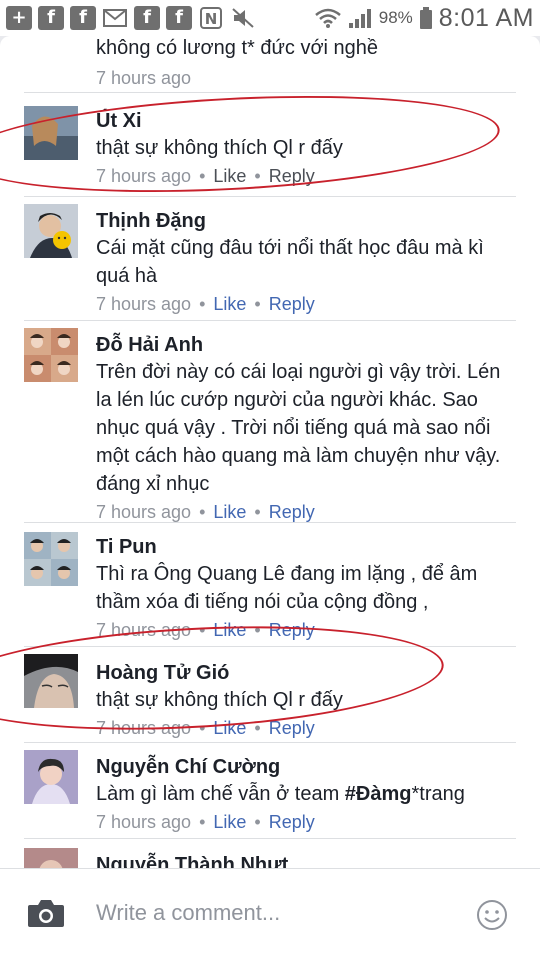 This screenshot has width=540, height=960. I want to click on nfc-icon: N, so click(211, 18).